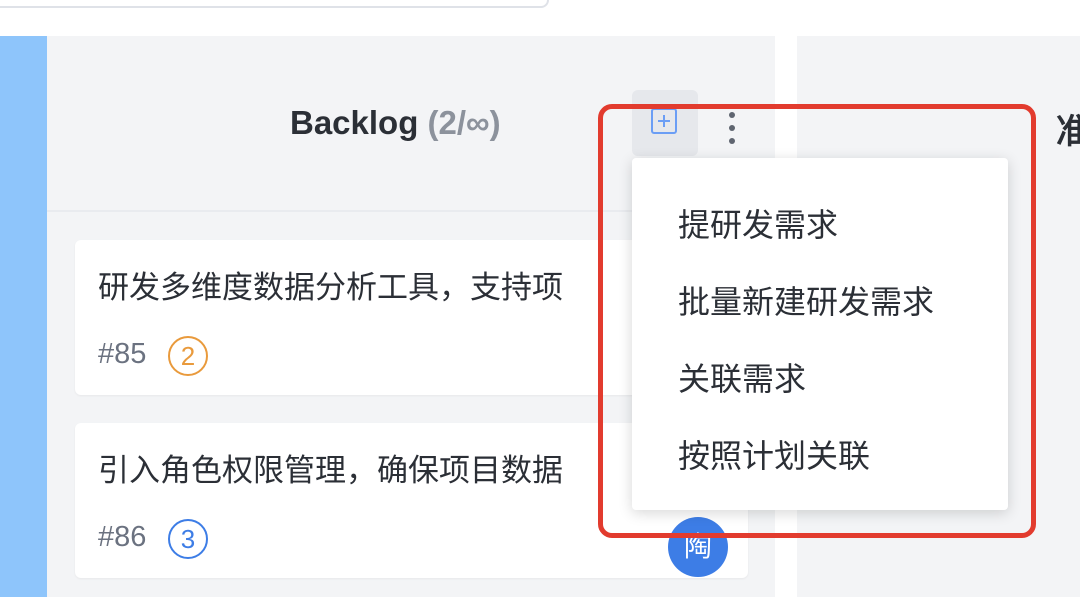 Image resolution: width=1080 pixels, height=597 pixels. What do you see at coordinates (23, 316) in the screenshot?
I see `sidebar-strip` at bounding box center [23, 316].